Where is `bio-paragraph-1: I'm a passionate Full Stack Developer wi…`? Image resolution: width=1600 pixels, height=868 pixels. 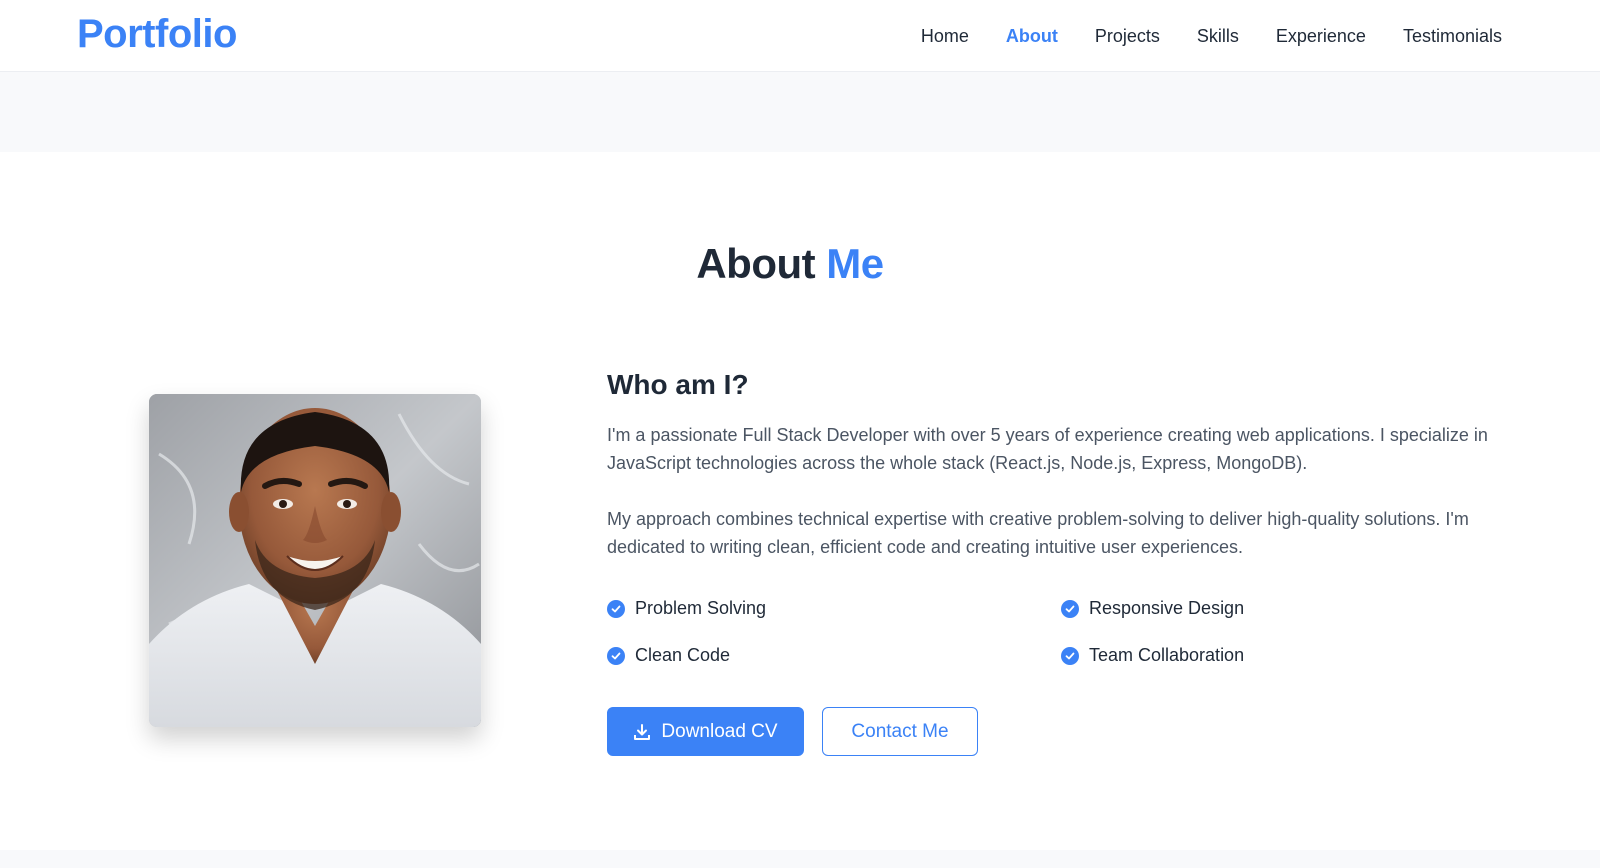 bio-paragraph-1: I'm a passionate Full Stack Developer wi… is located at coordinates (1047, 449).